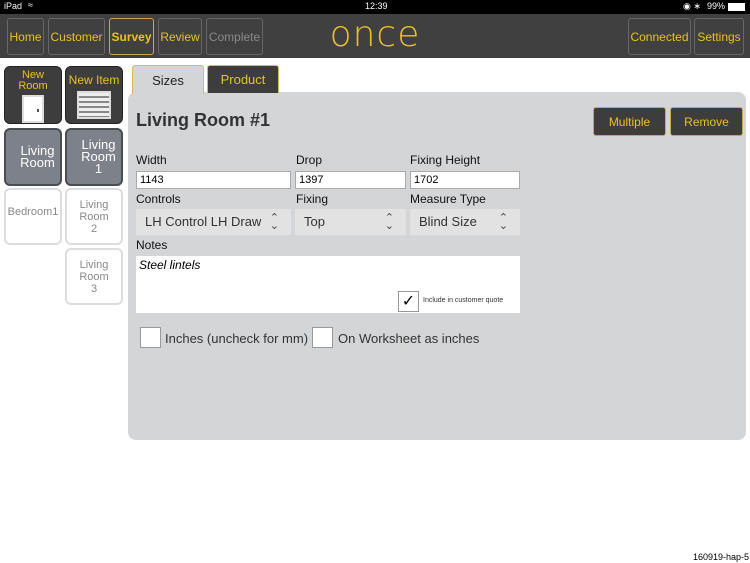  I want to click on battery-percent: 99%, so click(716, 6).